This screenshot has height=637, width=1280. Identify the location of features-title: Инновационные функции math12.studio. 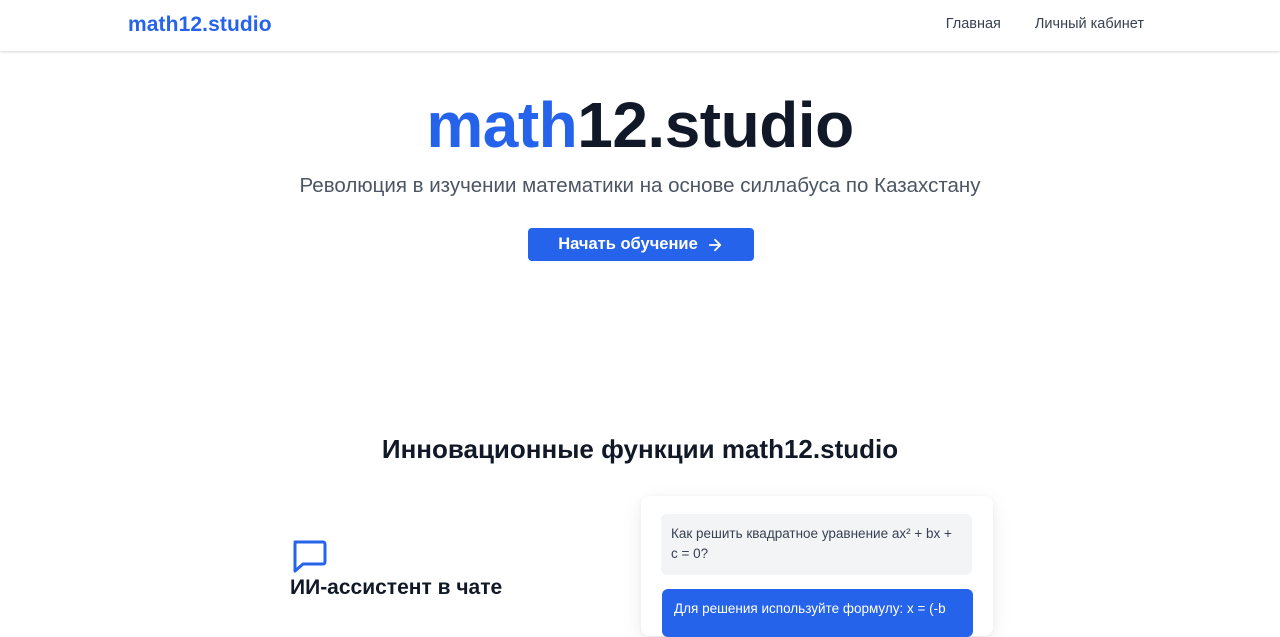
(640, 449).